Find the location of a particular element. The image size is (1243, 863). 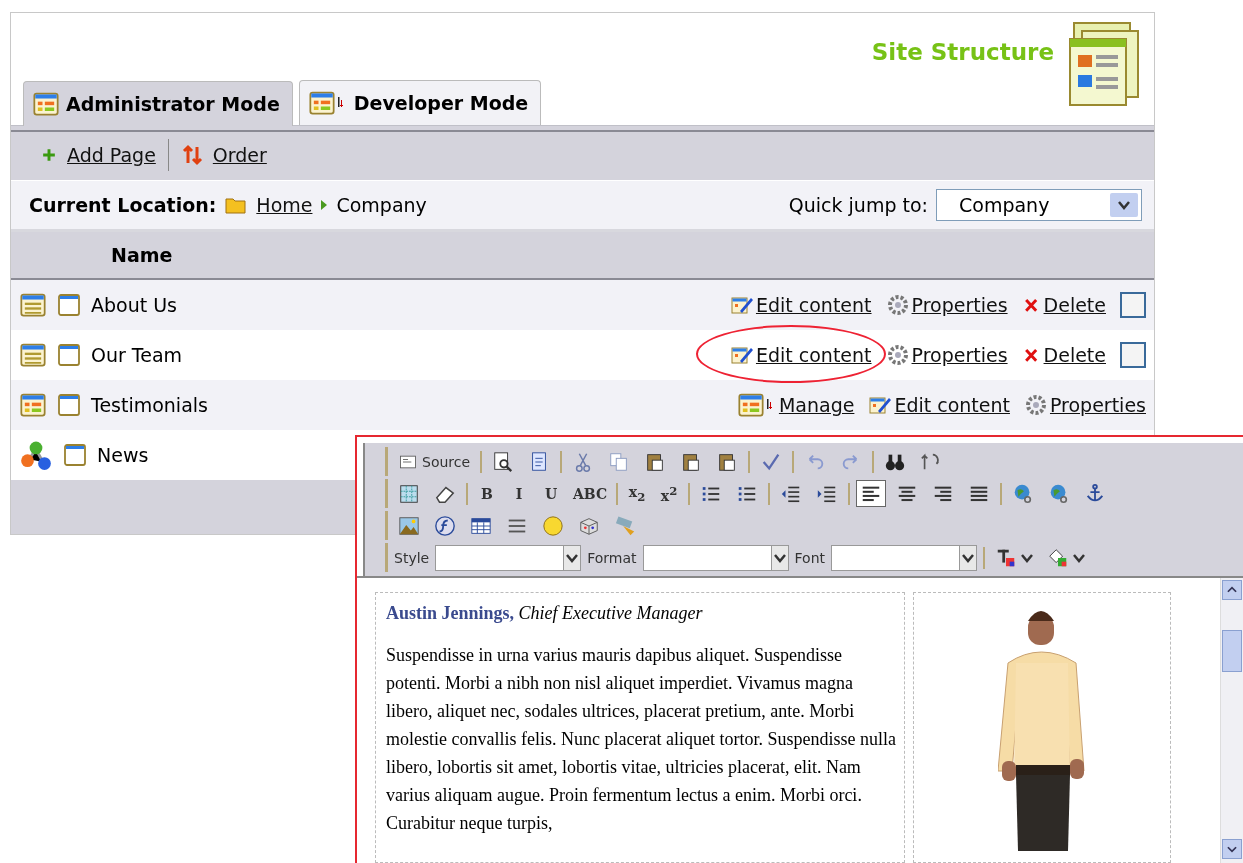

script-button: x$^{2}$ is located at coordinates (669, 493).